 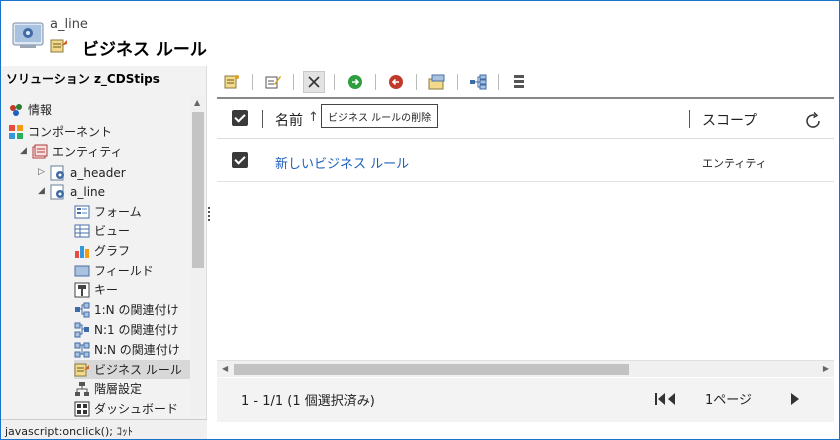 What do you see at coordinates (478, 82) in the screenshot?
I see `dependencies-button` at bounding box center [478, 82].